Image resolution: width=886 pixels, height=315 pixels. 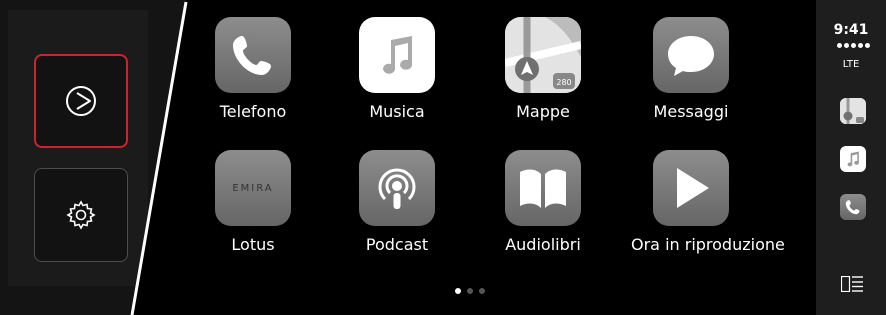 What do you see at coordinates (853, 207) in the screenshot?
I see `recent-phone-icon` at bounding box center [853, 207].